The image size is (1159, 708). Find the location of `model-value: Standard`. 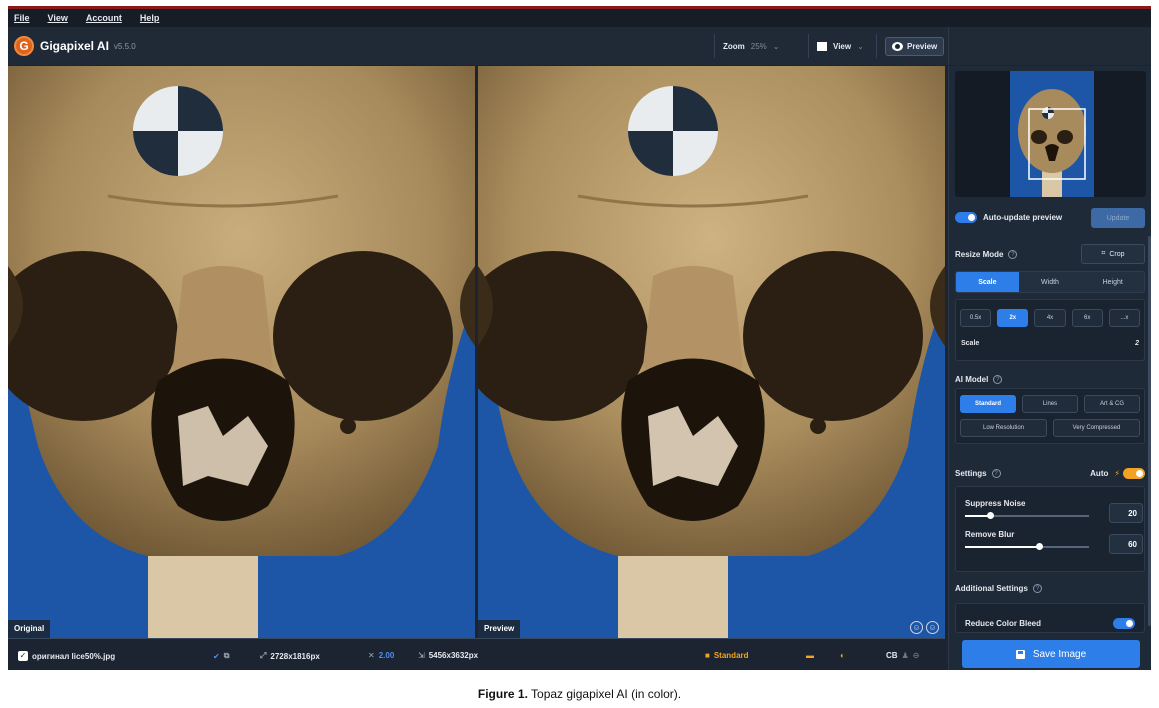

model-value: Standard is located at coordinates (731, 655).